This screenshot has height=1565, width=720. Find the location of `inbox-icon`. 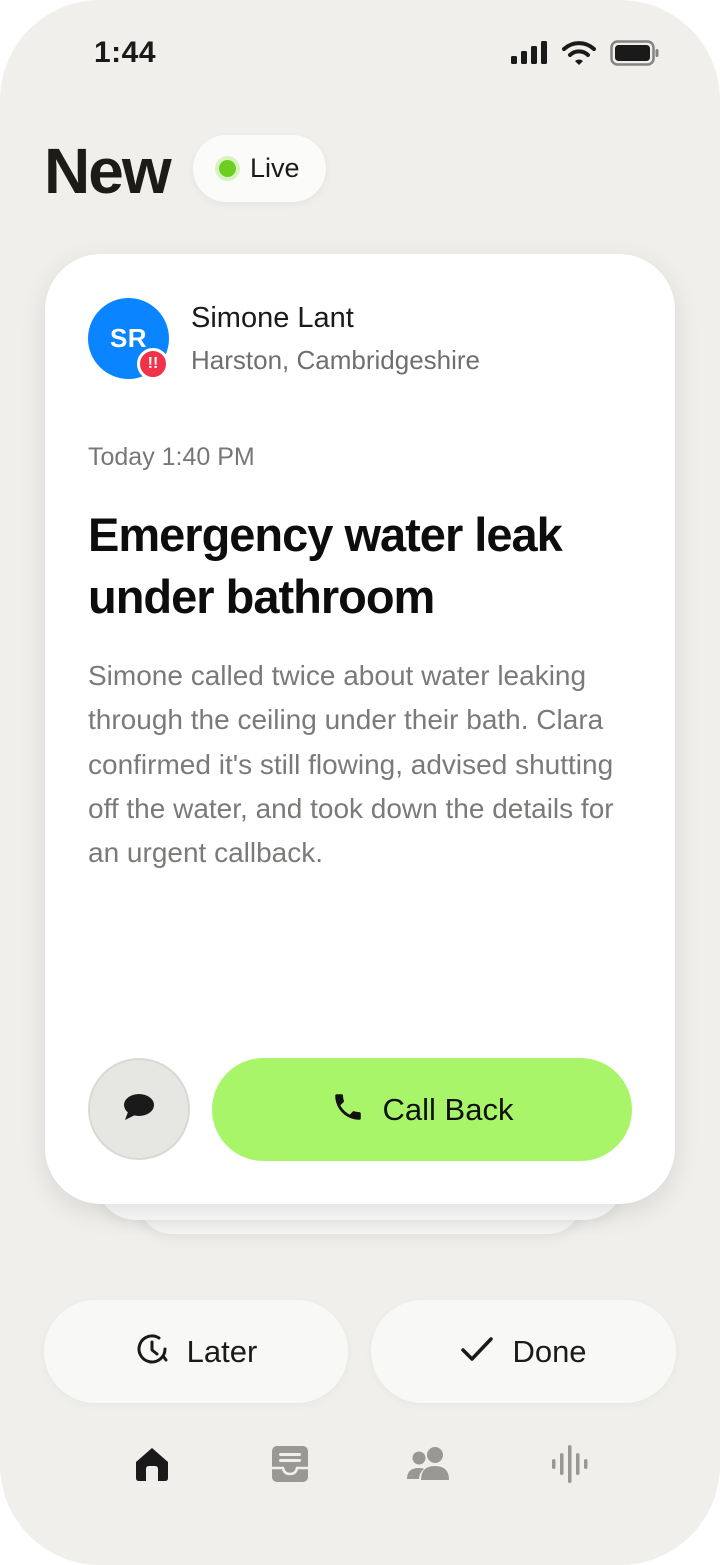

inbox-icon is located at coordinates (290, 1466).